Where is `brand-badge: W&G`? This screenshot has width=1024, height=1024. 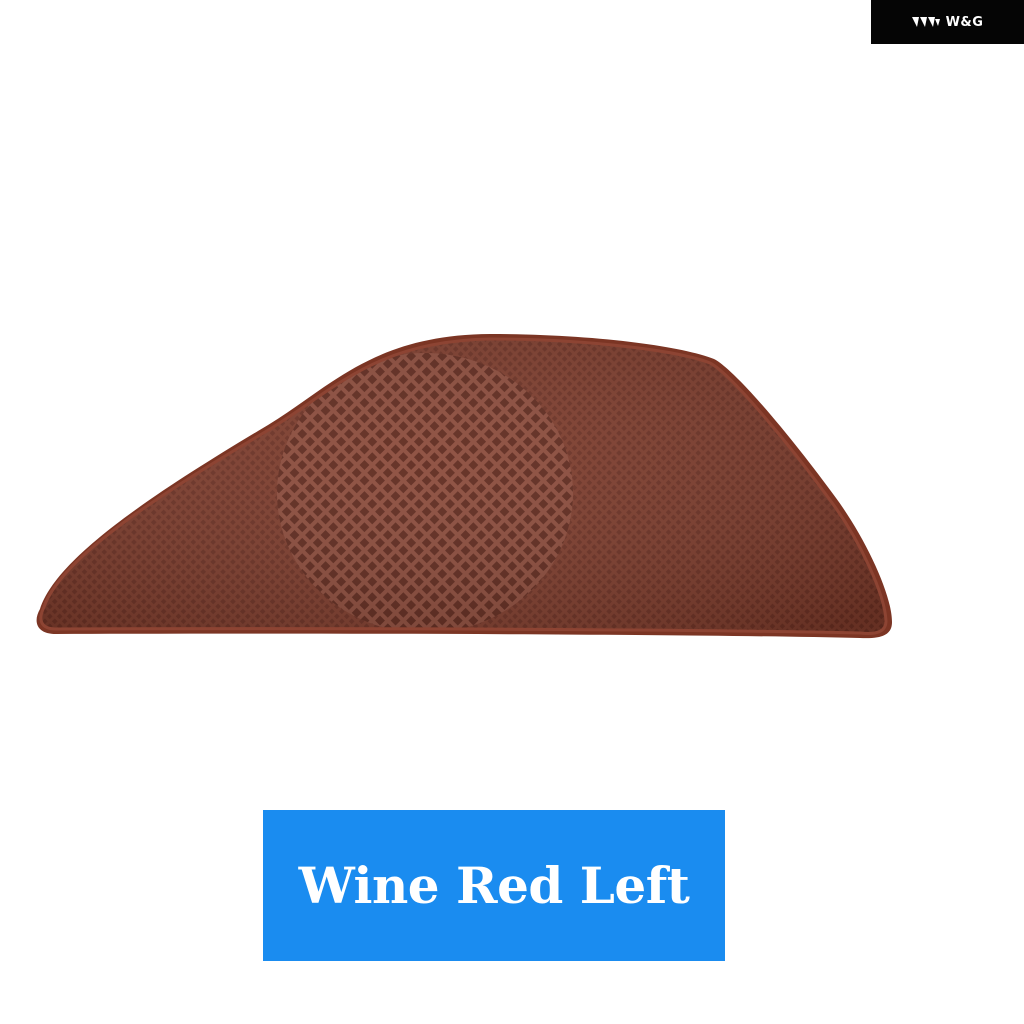 brand-badge: W&G is located at coordinates (947, 22).